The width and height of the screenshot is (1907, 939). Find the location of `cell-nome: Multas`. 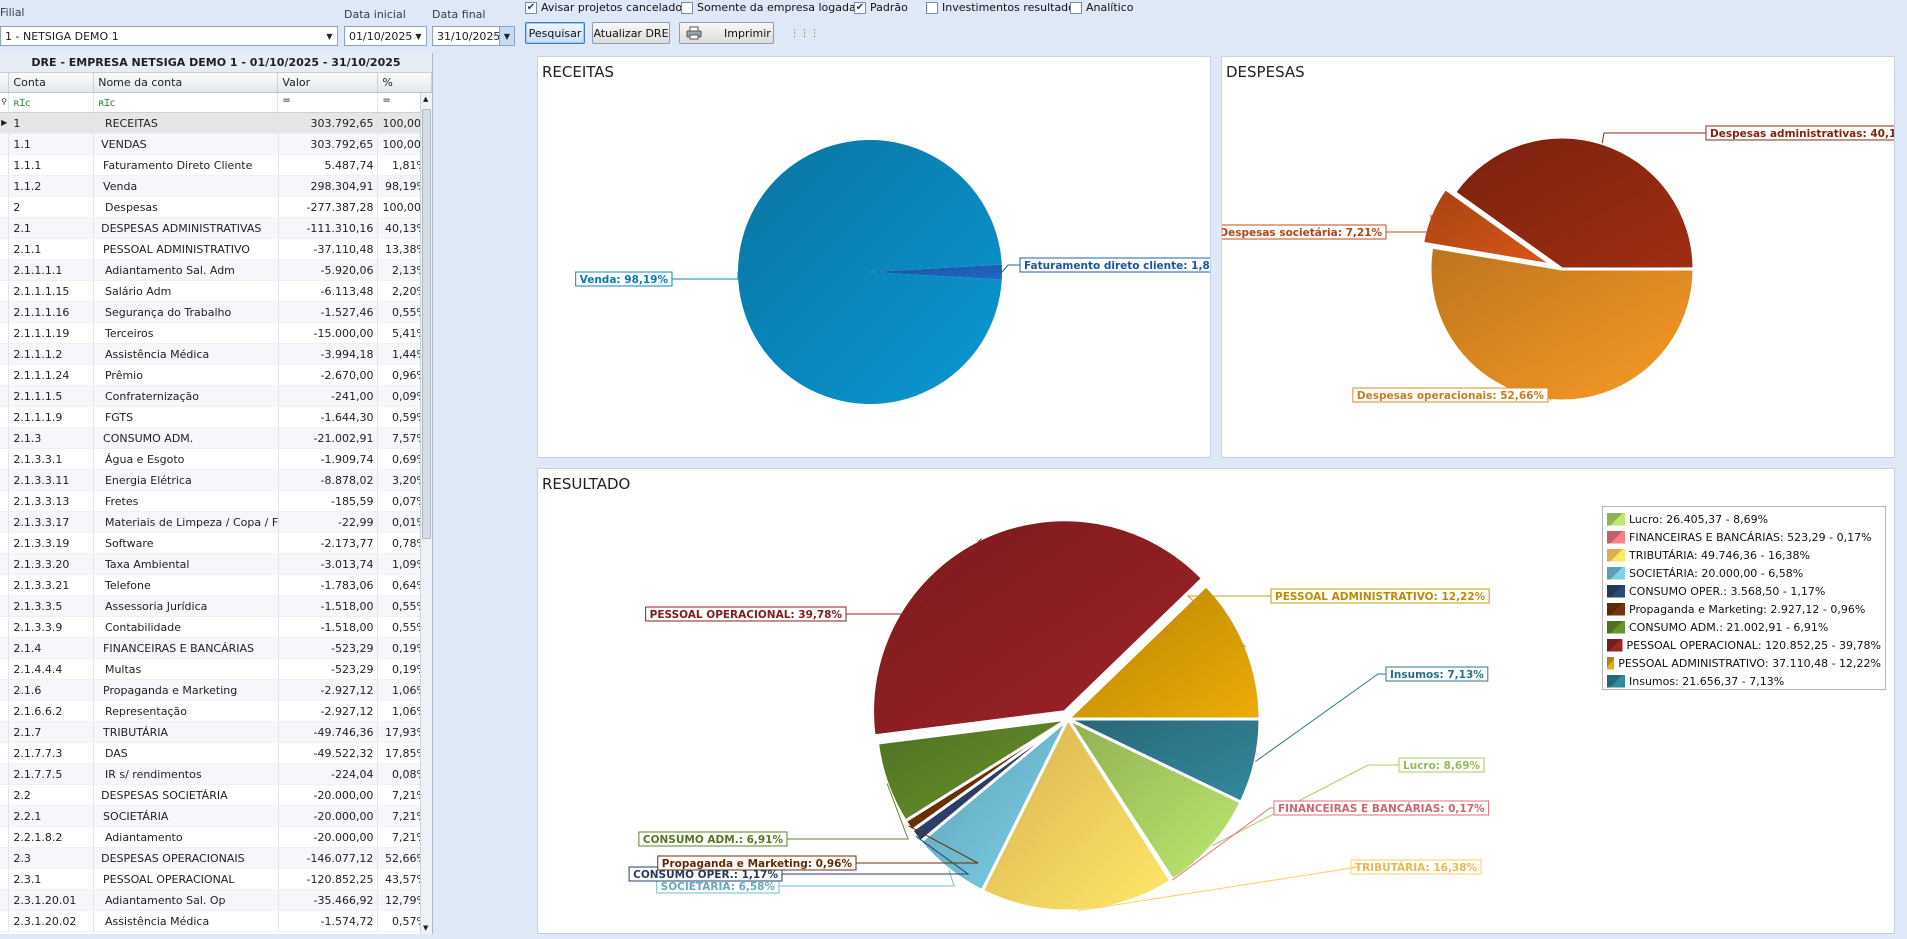

cell-nome: Multas is located at coordinates (186, 669).